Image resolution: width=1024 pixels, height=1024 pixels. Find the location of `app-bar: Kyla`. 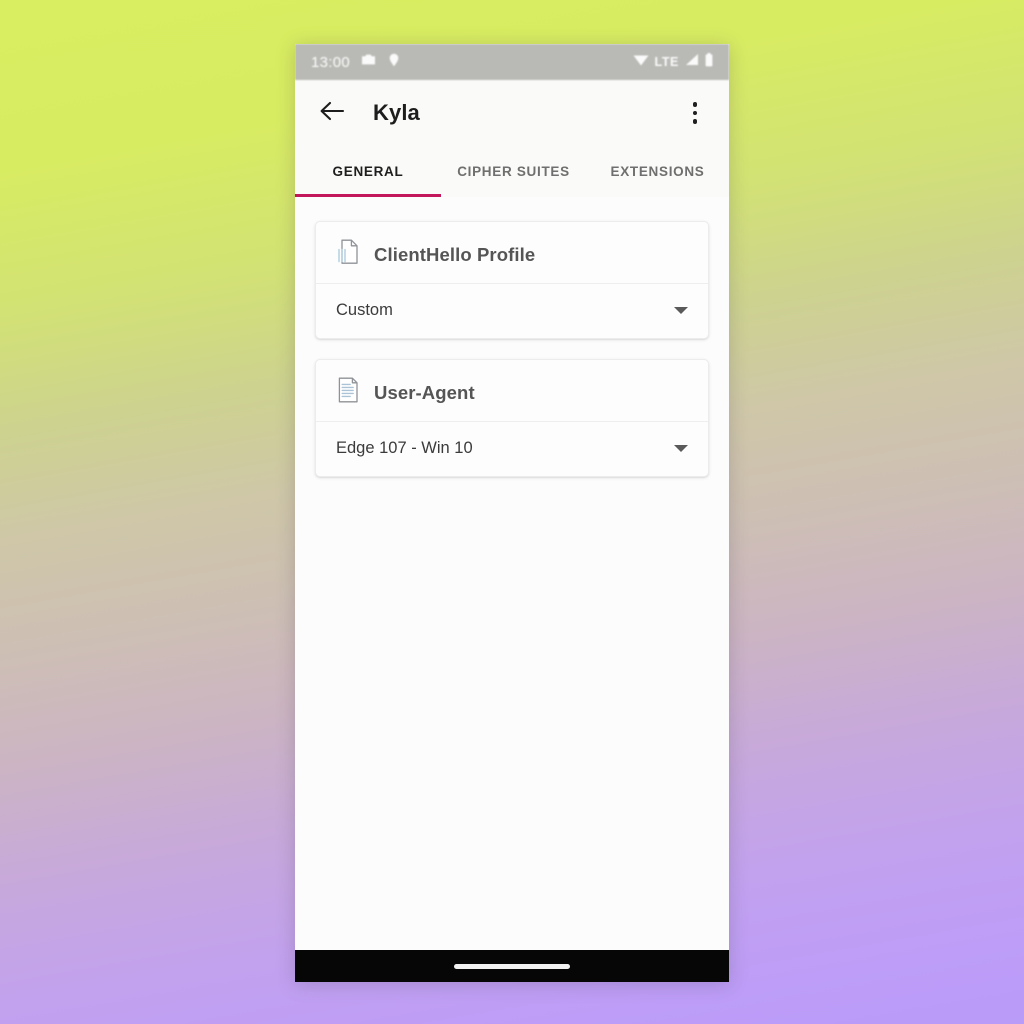

app-bar: Kyla is located at coordinates (512, 113).